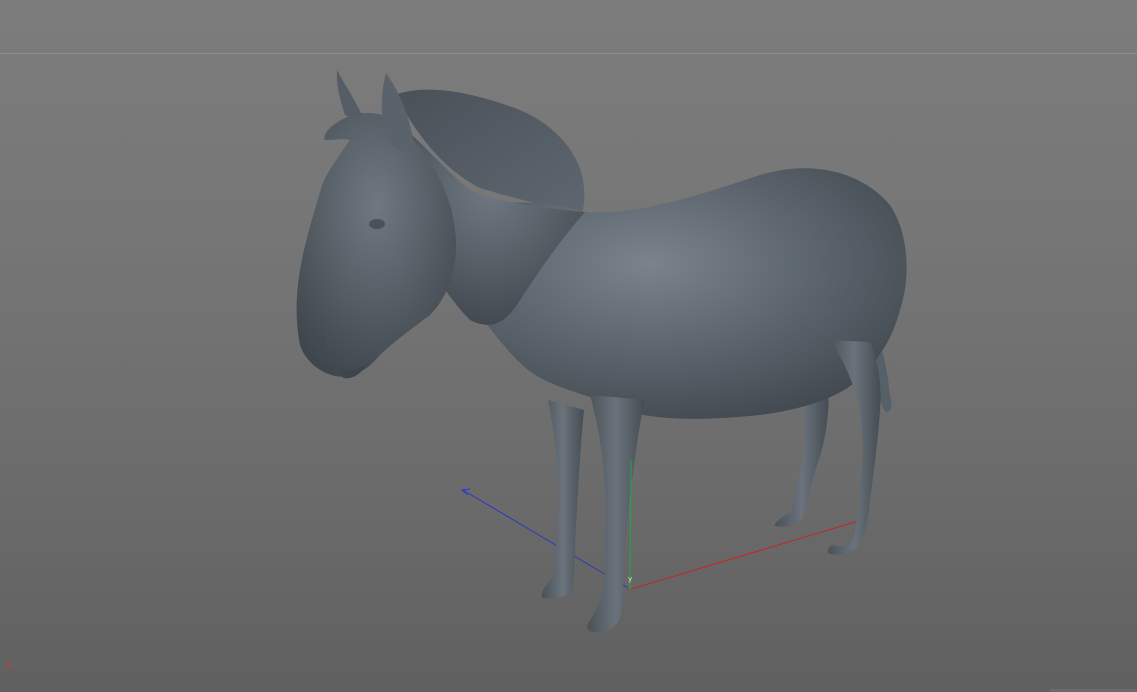  Describe the element at coordinates (9, 665) in the screenshot. I see `corner-axis-label: x` at that location.